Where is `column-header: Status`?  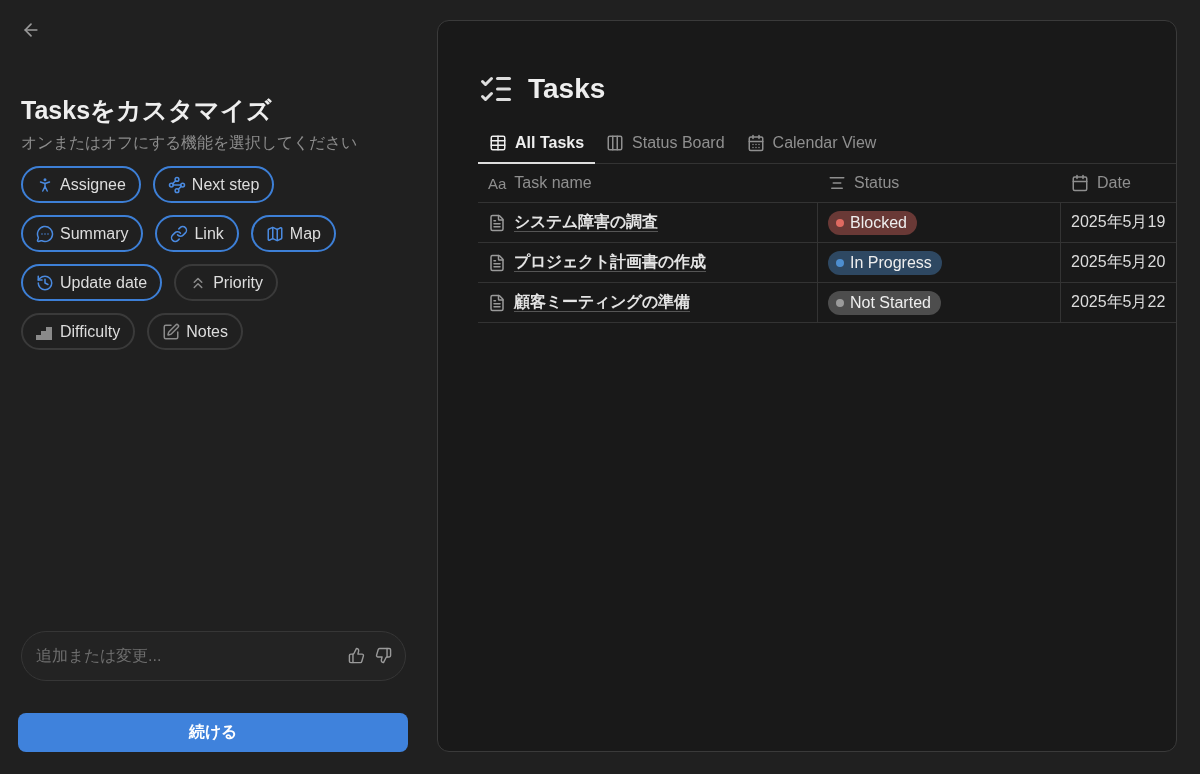 column-header: Status is located at coordinates (877, 183).